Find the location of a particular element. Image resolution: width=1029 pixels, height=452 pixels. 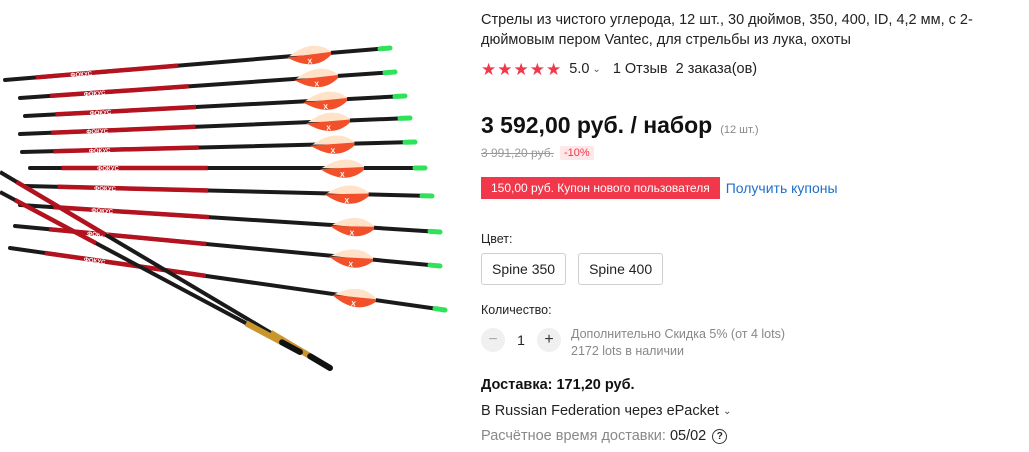

decrease-quantity-button: − is located at coordinates (493, 340).